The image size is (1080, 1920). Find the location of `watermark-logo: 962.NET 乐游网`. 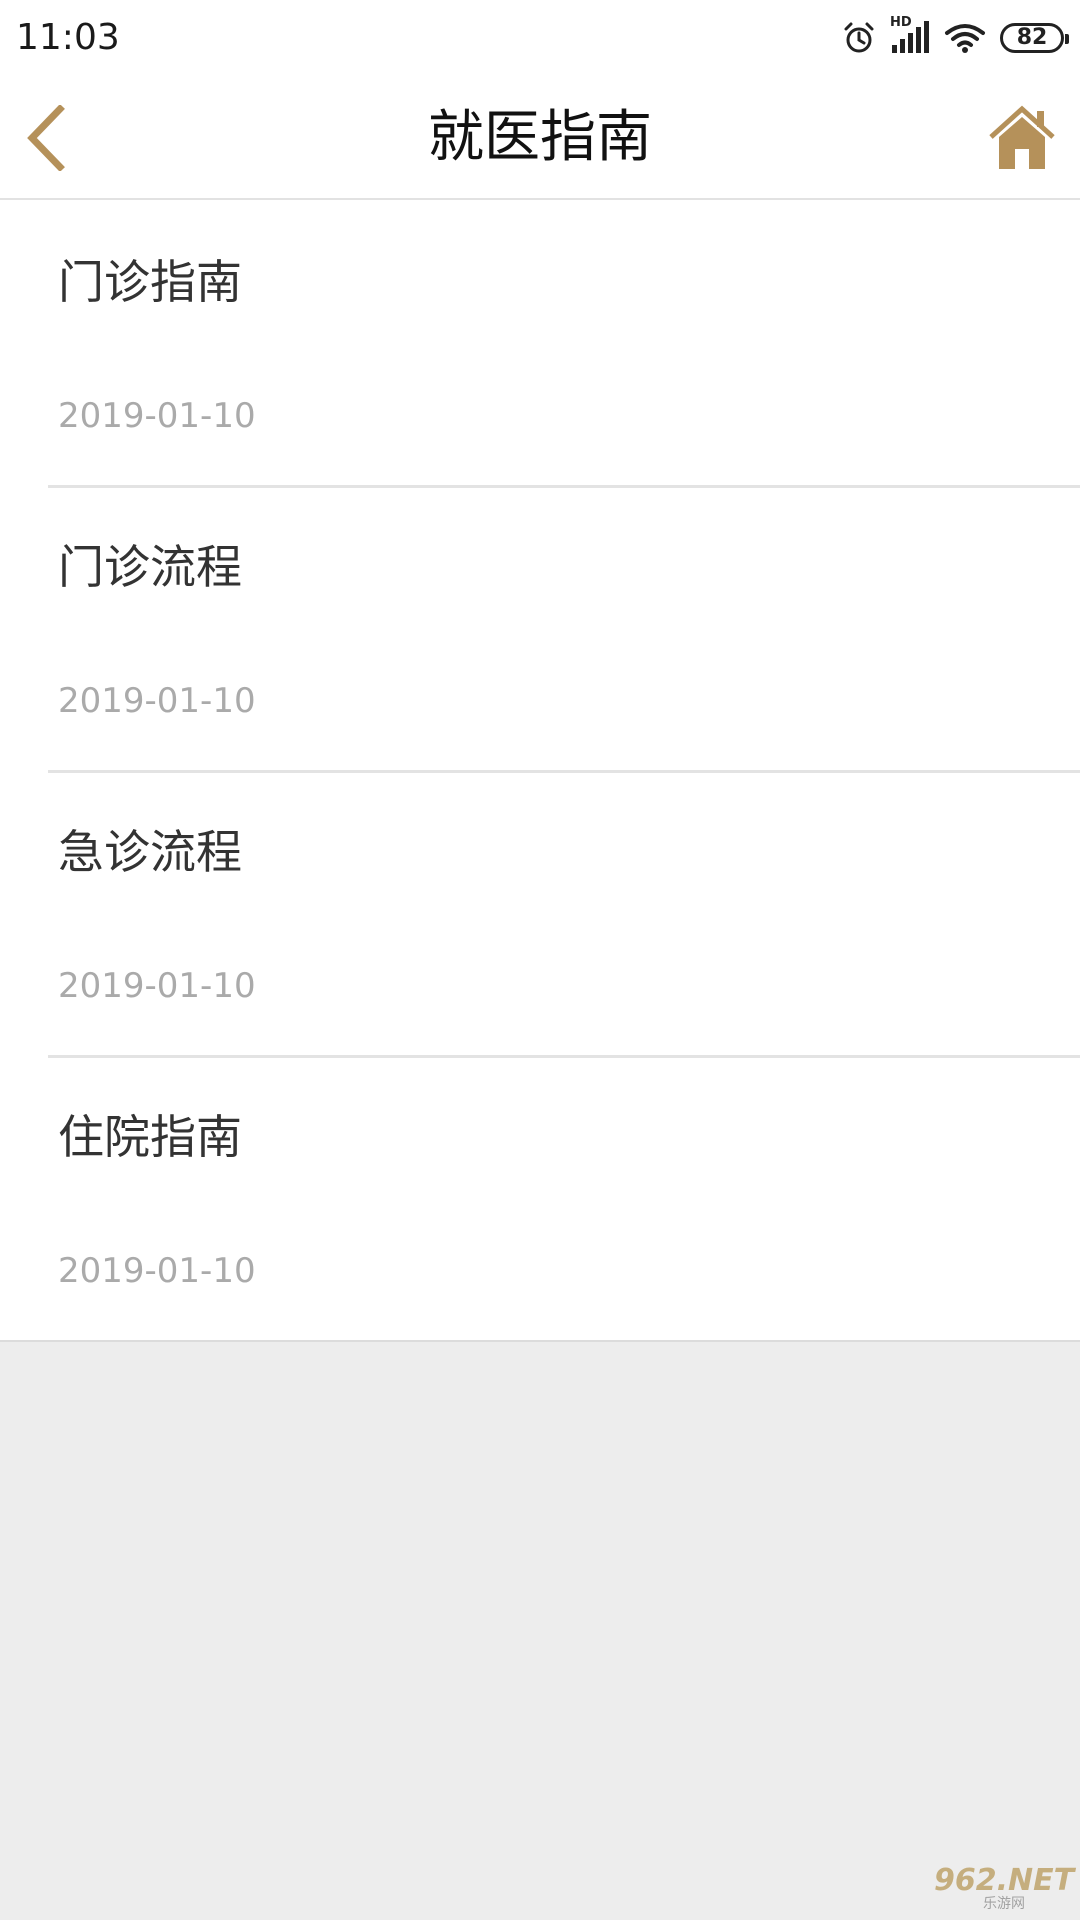

watermark-logo: 962.NET 乐游网 is located at coordinates (1004, 1889).